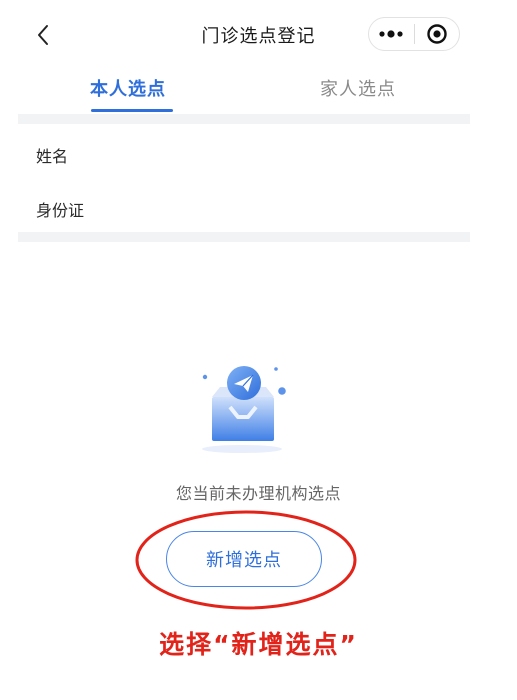 This screenshot has width=517, height=700. Describe the element at coordinates (258, 35) in the screenshot. I see `navigation-bar: 门诊选点登记` at that location.